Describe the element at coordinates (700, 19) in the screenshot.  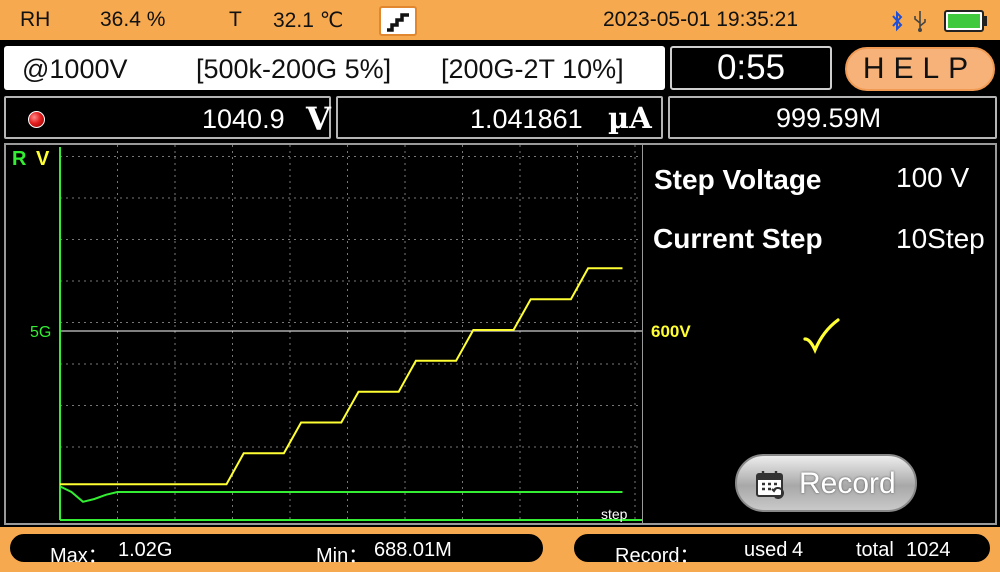
I see `datetime: 2023-05-01 19:35:21` at that location.